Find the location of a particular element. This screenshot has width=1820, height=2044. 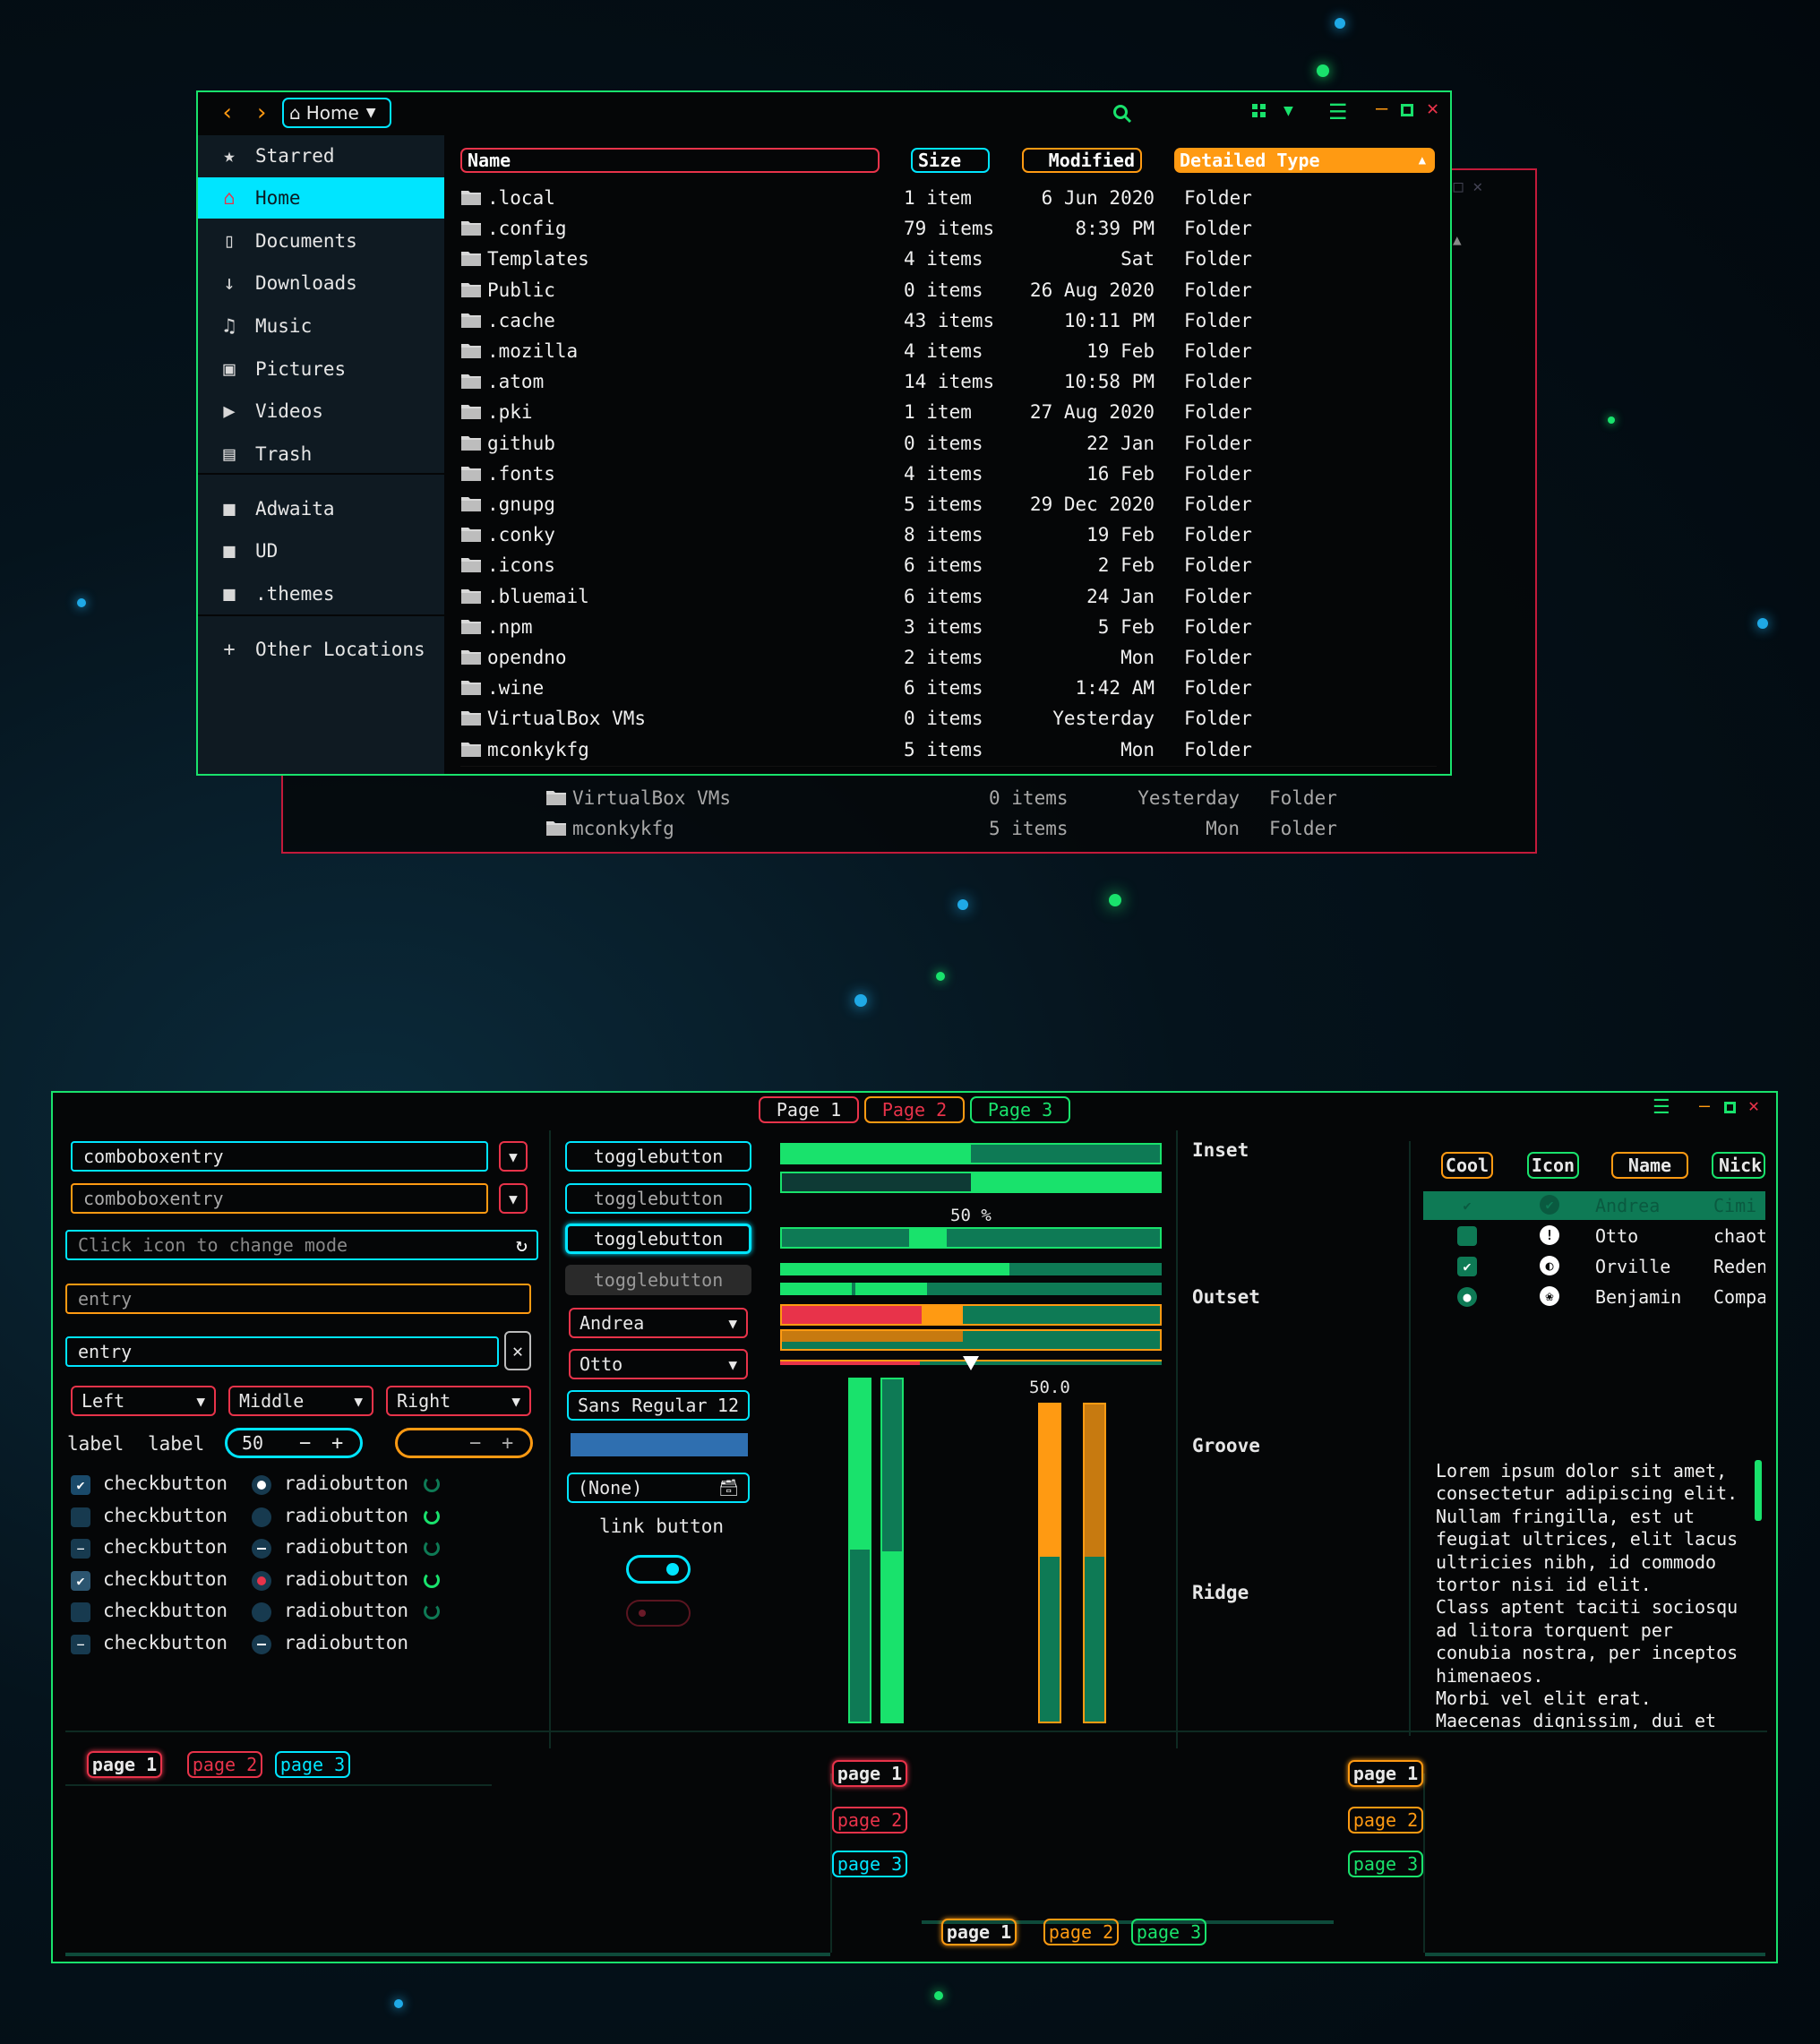

minimize-icon: — is located at coordinates (1704, 1105).